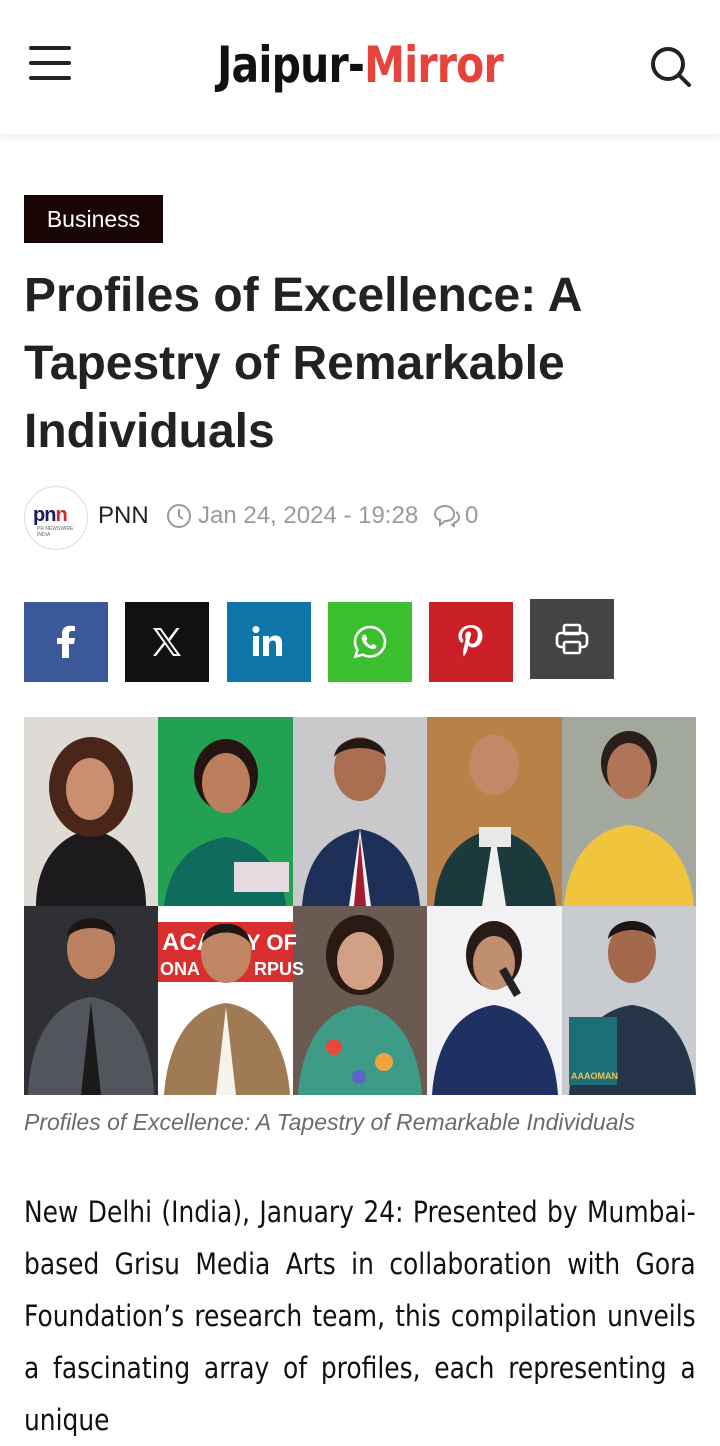  I want to click on share-x-button, so click(167, 642).